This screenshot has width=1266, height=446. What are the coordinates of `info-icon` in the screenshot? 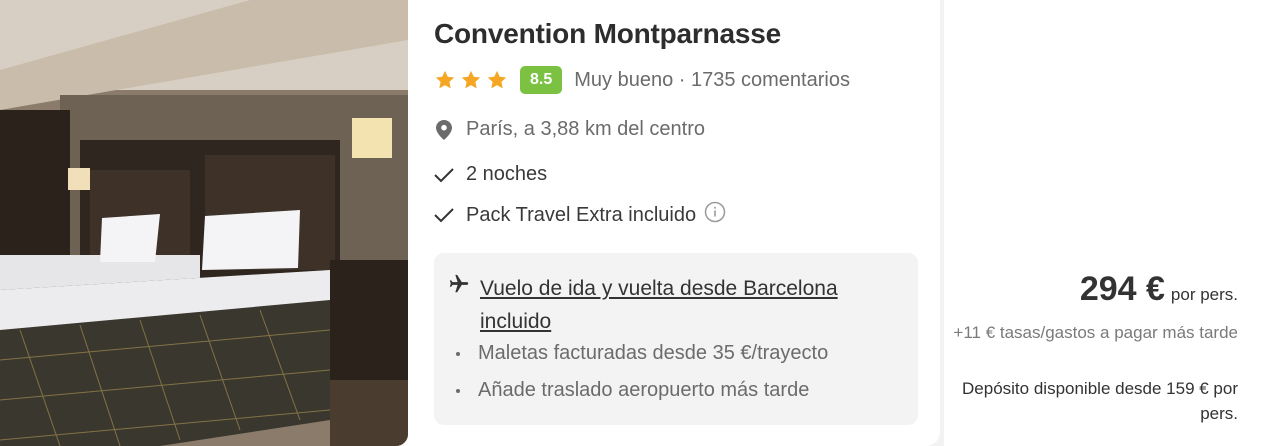 It's located at (715, 215).